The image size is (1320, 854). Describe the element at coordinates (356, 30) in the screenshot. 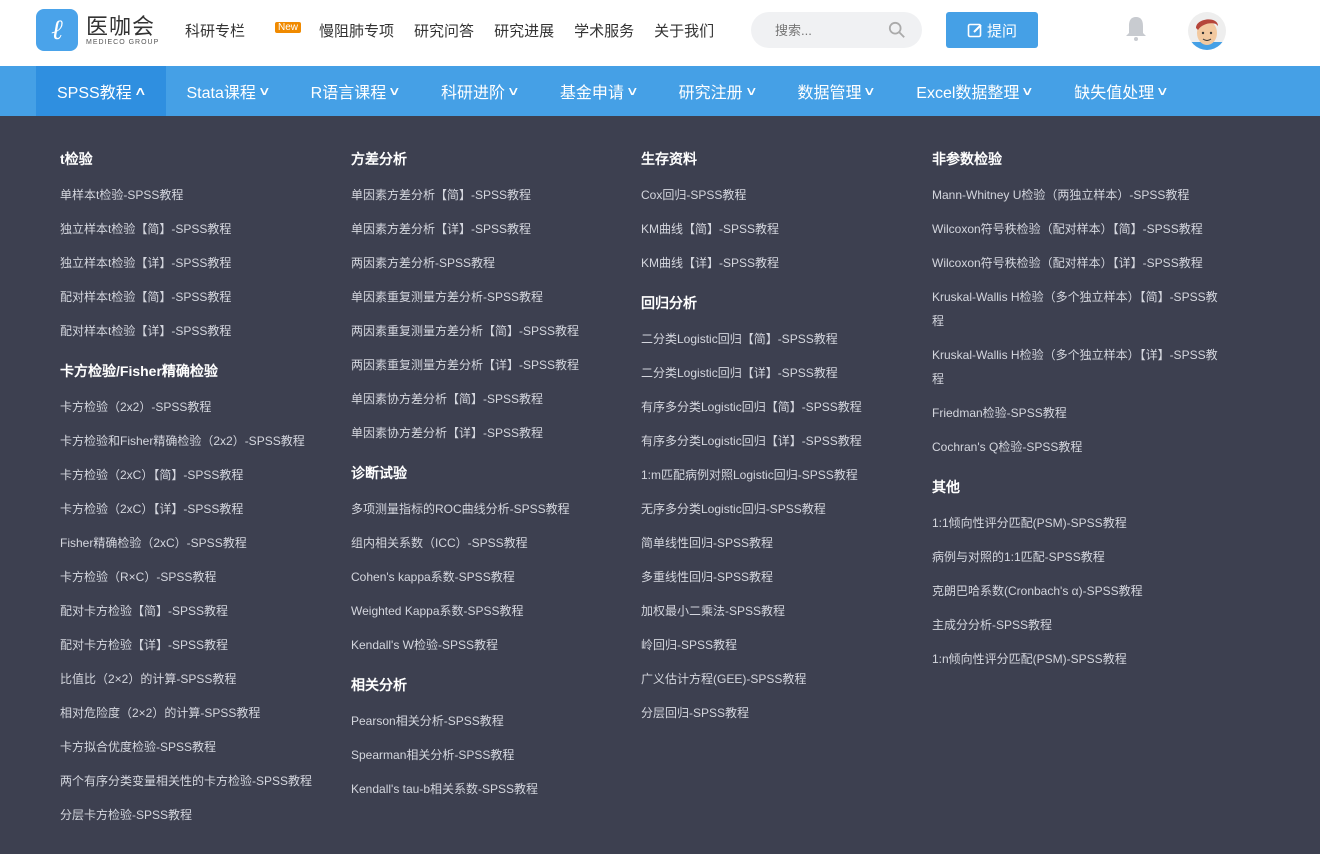

I see `topnav-item: 慢阻肺专项` at that location.